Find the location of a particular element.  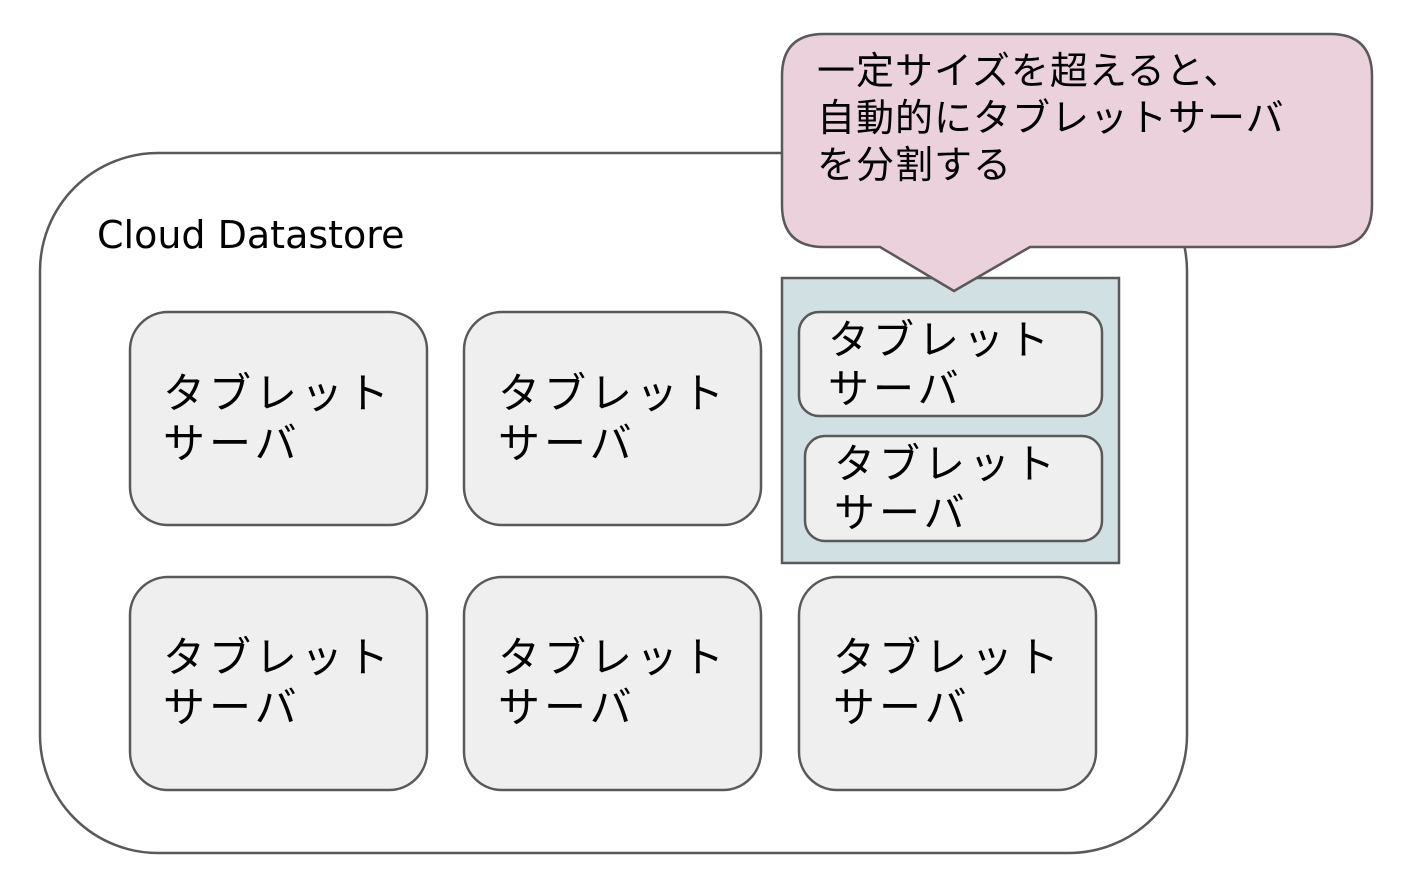

callout-text-line2: 自動的にタブレットサーバ is located at coordinates (1051, 118).